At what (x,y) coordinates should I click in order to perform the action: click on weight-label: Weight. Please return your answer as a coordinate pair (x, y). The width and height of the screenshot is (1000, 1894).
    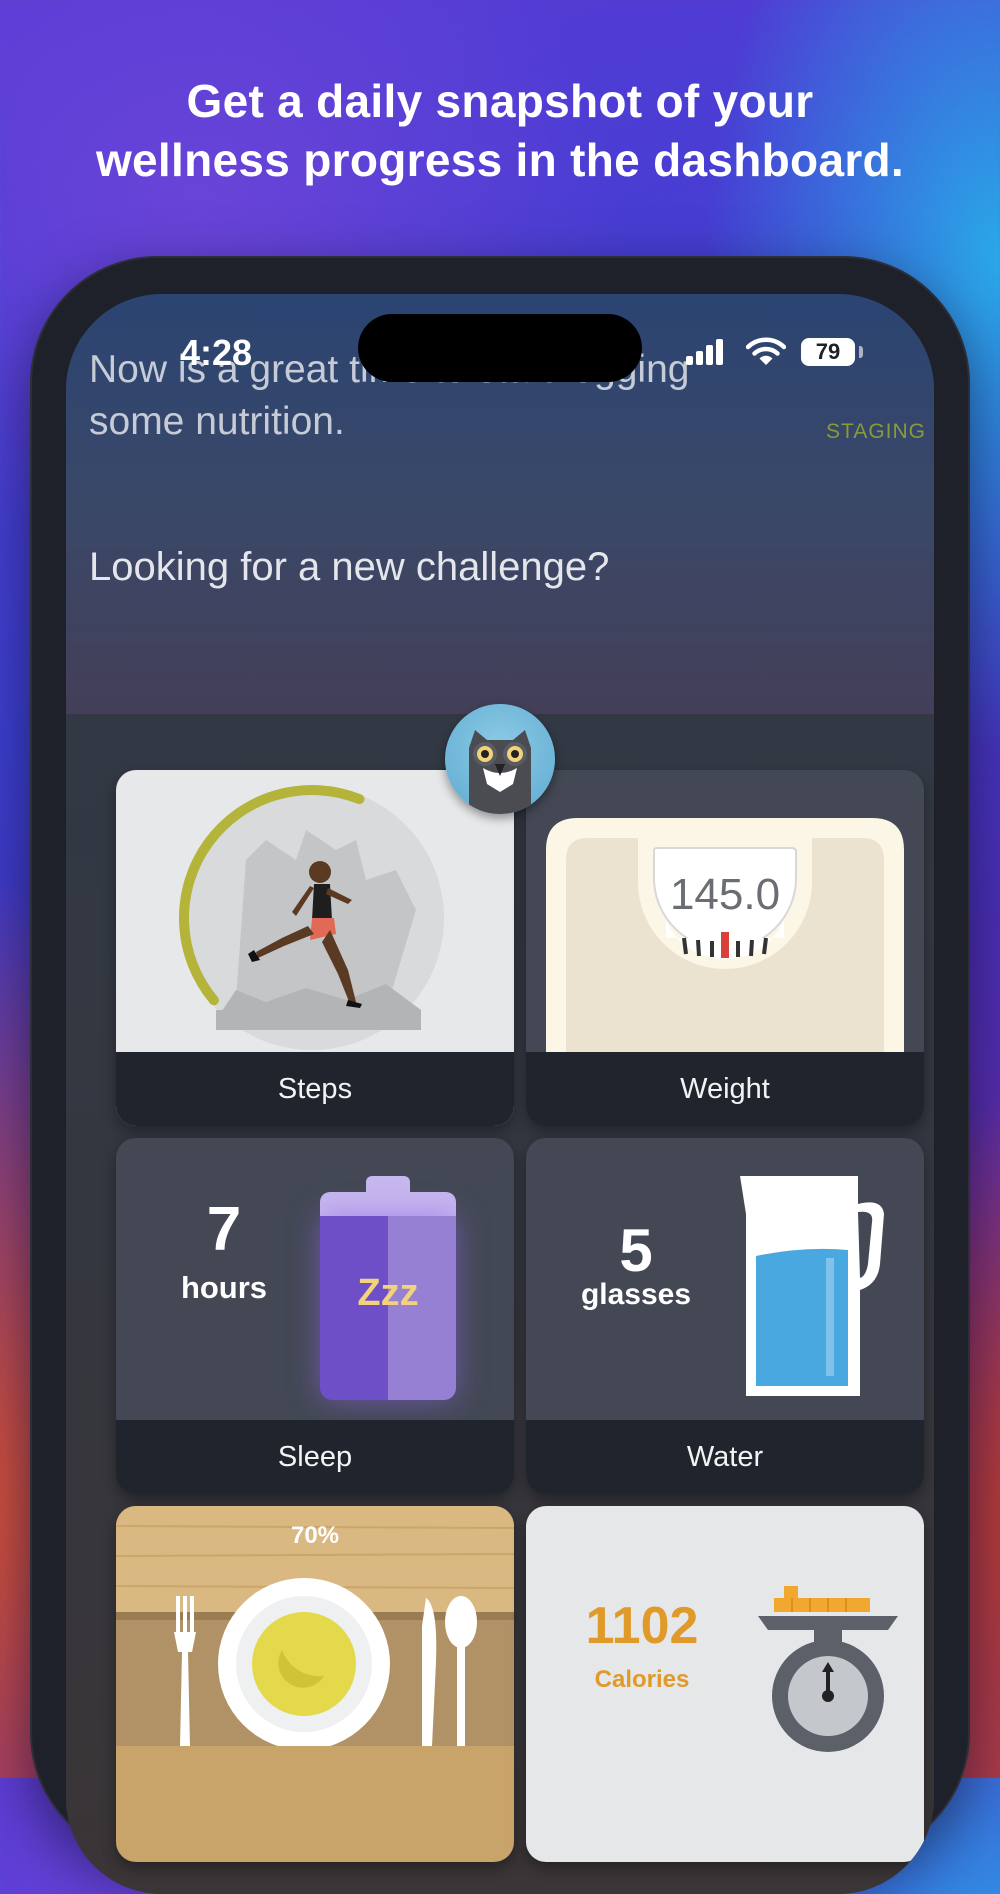
    Looking at the image, I should click on (725, 1089).